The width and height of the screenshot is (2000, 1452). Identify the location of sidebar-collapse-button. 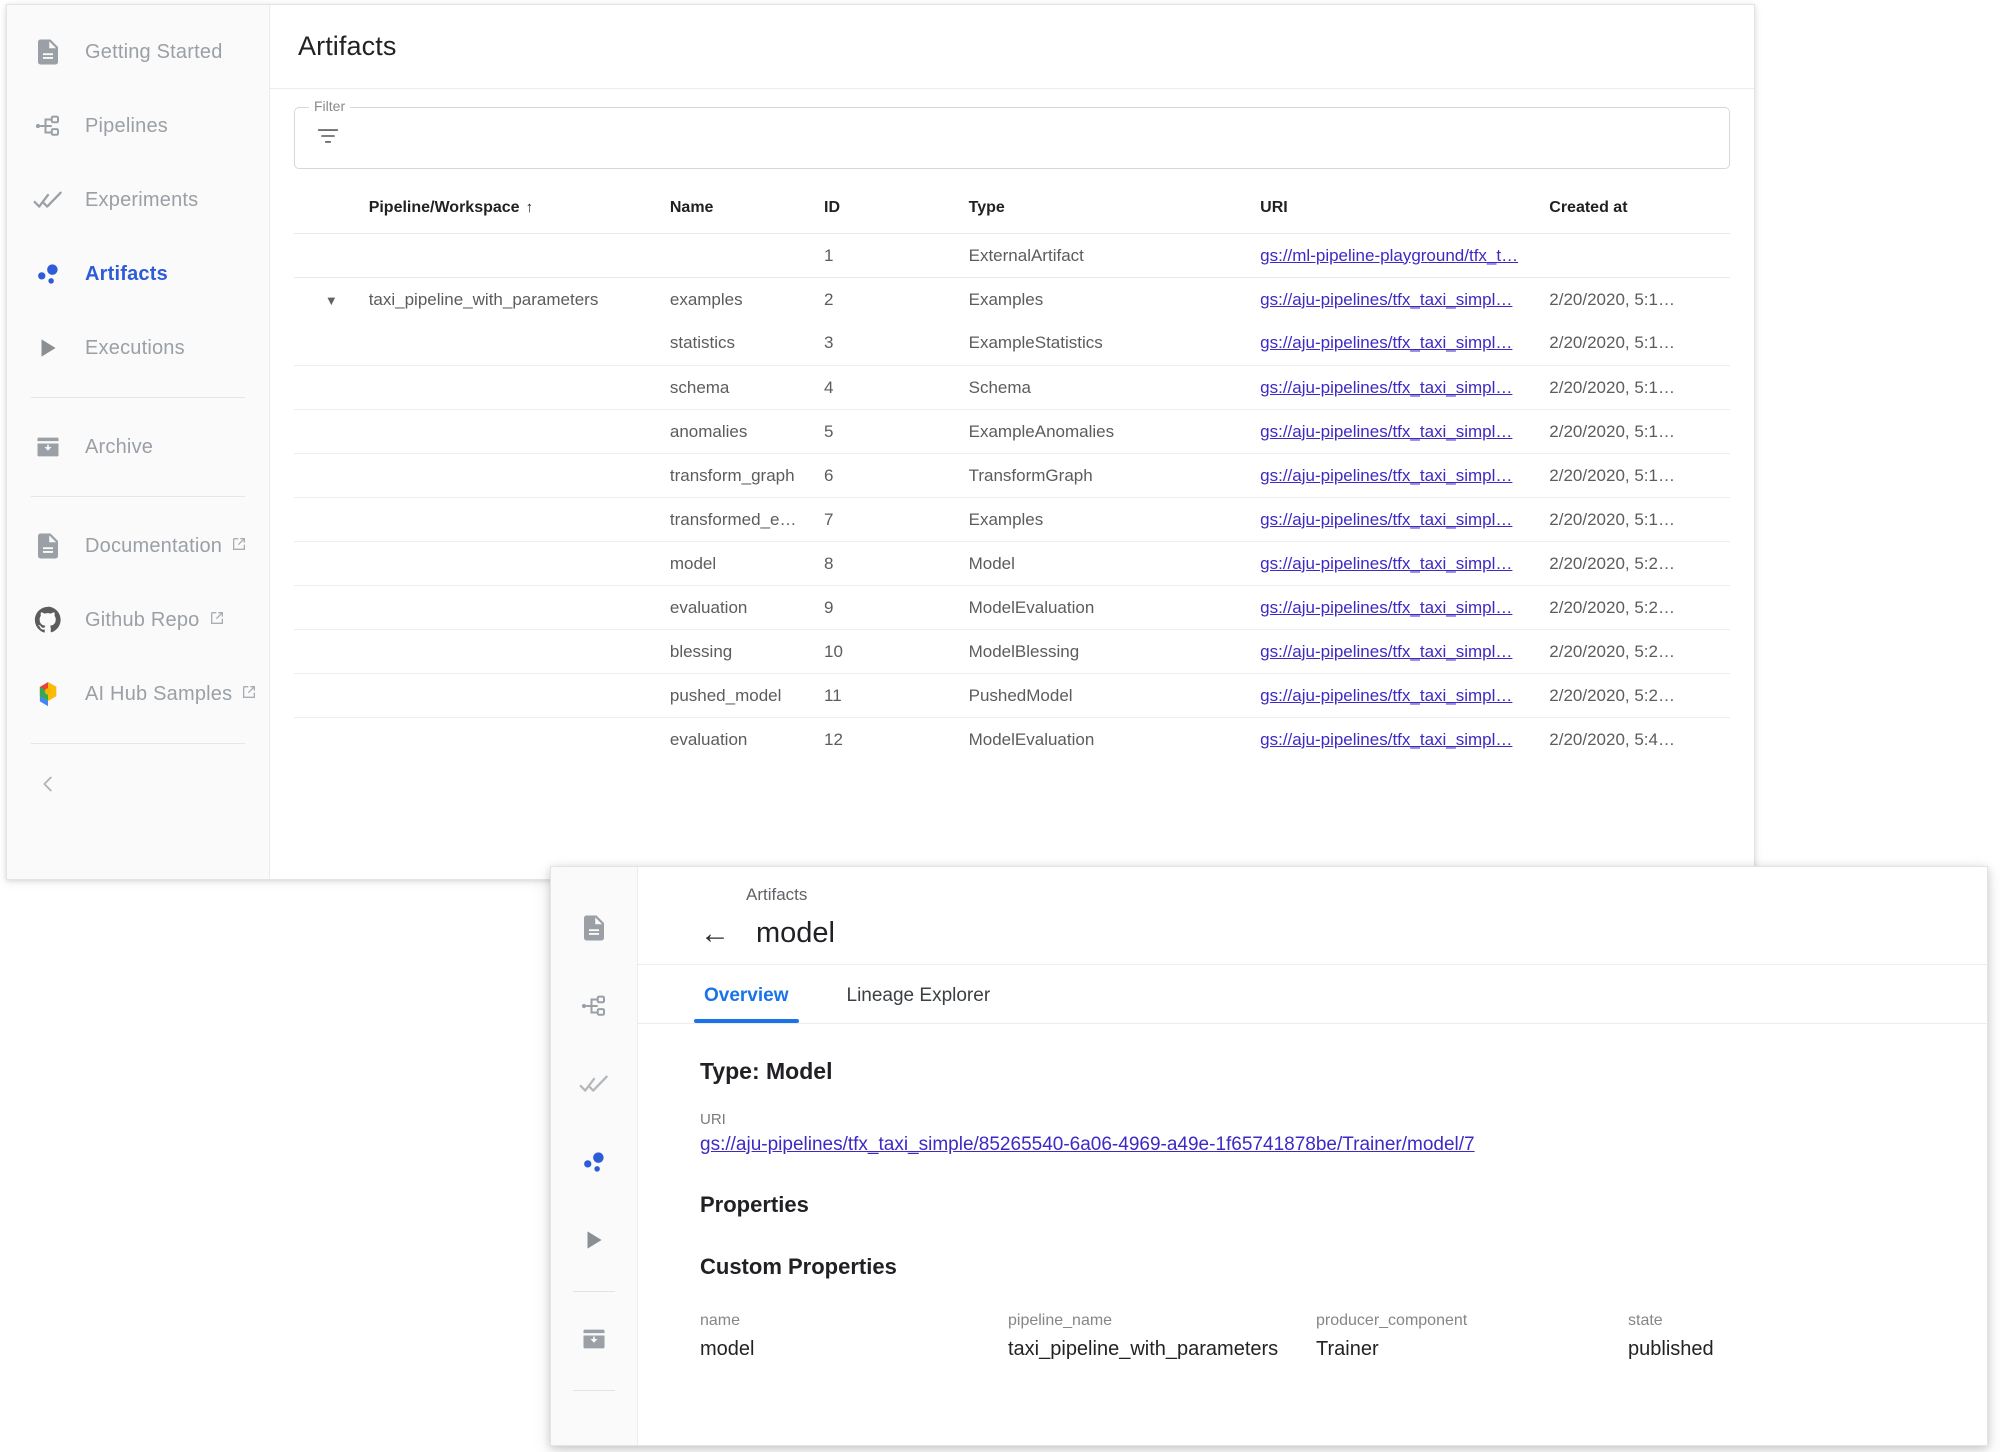
(138, 786).